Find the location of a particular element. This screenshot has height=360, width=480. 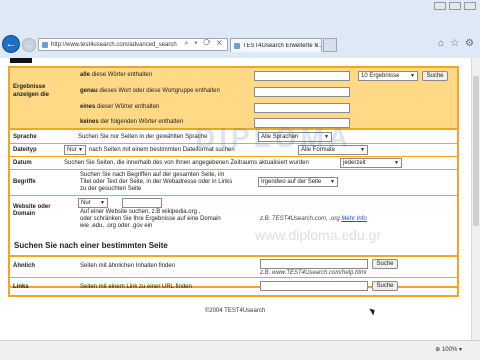

specific-page-heading: Suchen Sie nach einer bestimmten Seite is located at coordinates (91, 245).